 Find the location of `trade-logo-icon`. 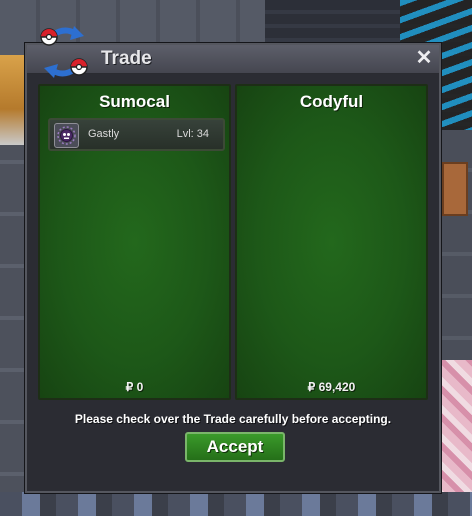

trade-logo-icon is located at coordinates (64, 52).